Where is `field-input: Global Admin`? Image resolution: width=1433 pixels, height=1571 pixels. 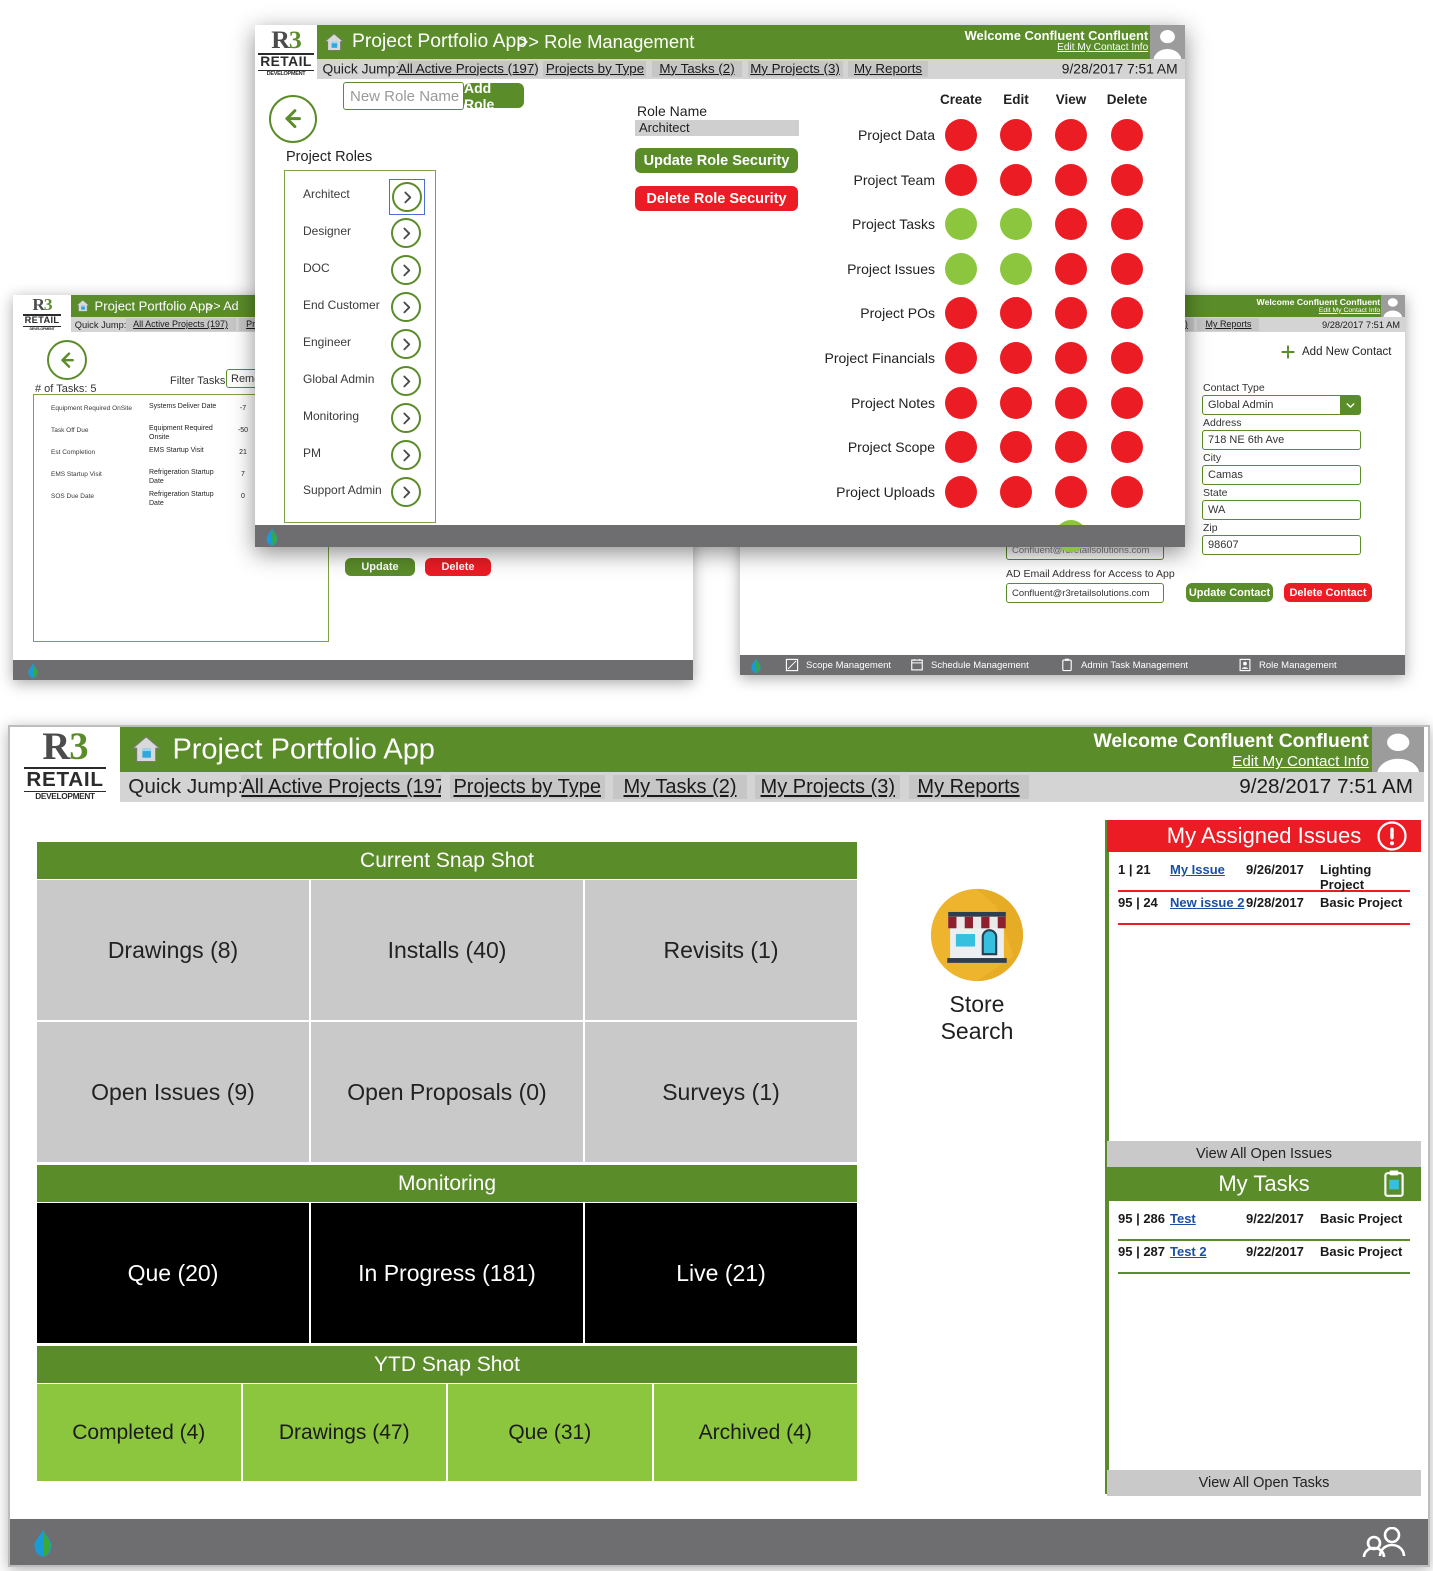 field-input: Global Admin is located at coordinates (1281, 405).